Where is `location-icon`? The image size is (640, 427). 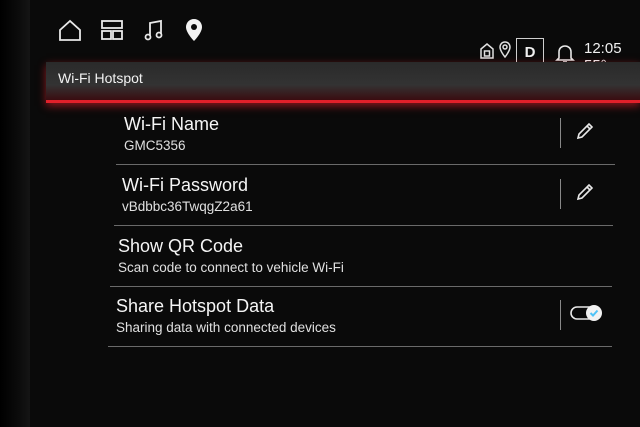
location-icon is located at coordinates (194, 30).